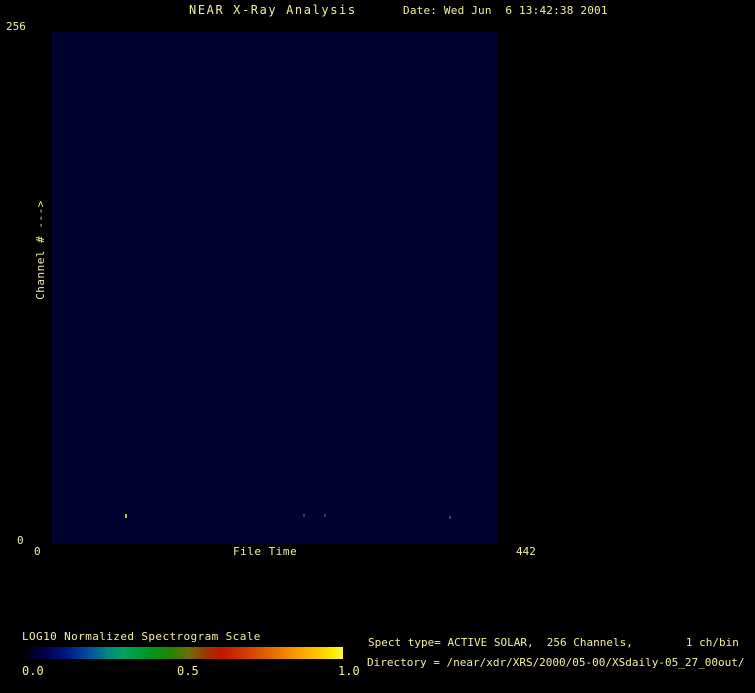 Image resolution: width=755 pixels, height=693 pixels. I want to click on x-axis-min-tick: 0, so click(37, 551).